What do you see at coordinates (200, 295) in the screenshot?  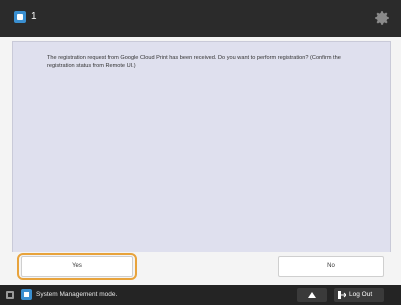 I see `status-bar: System Management mode. Log Out` at bounding box center [200, 295].